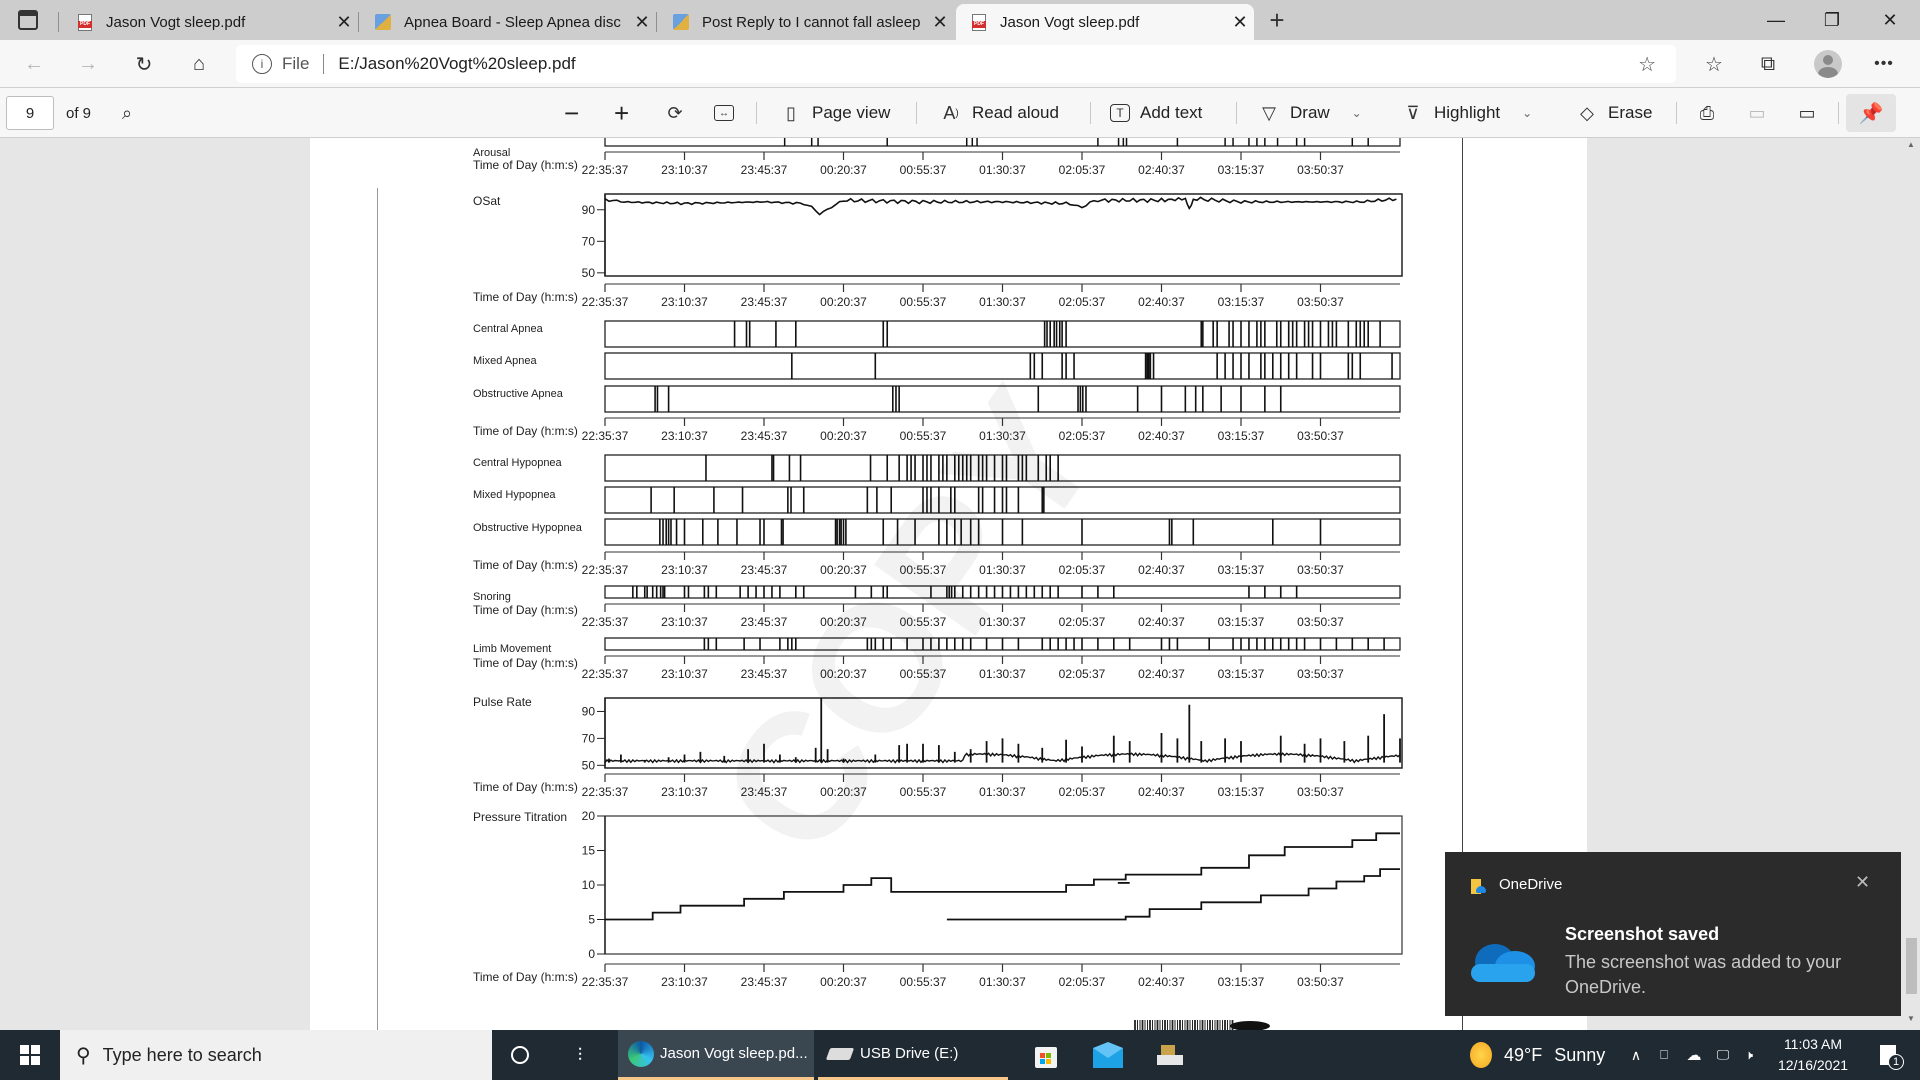  Describe the element at coordinates (1161, 170) in the screenshot. I see `time-axis-tick-label: 02:40:37` at that location.